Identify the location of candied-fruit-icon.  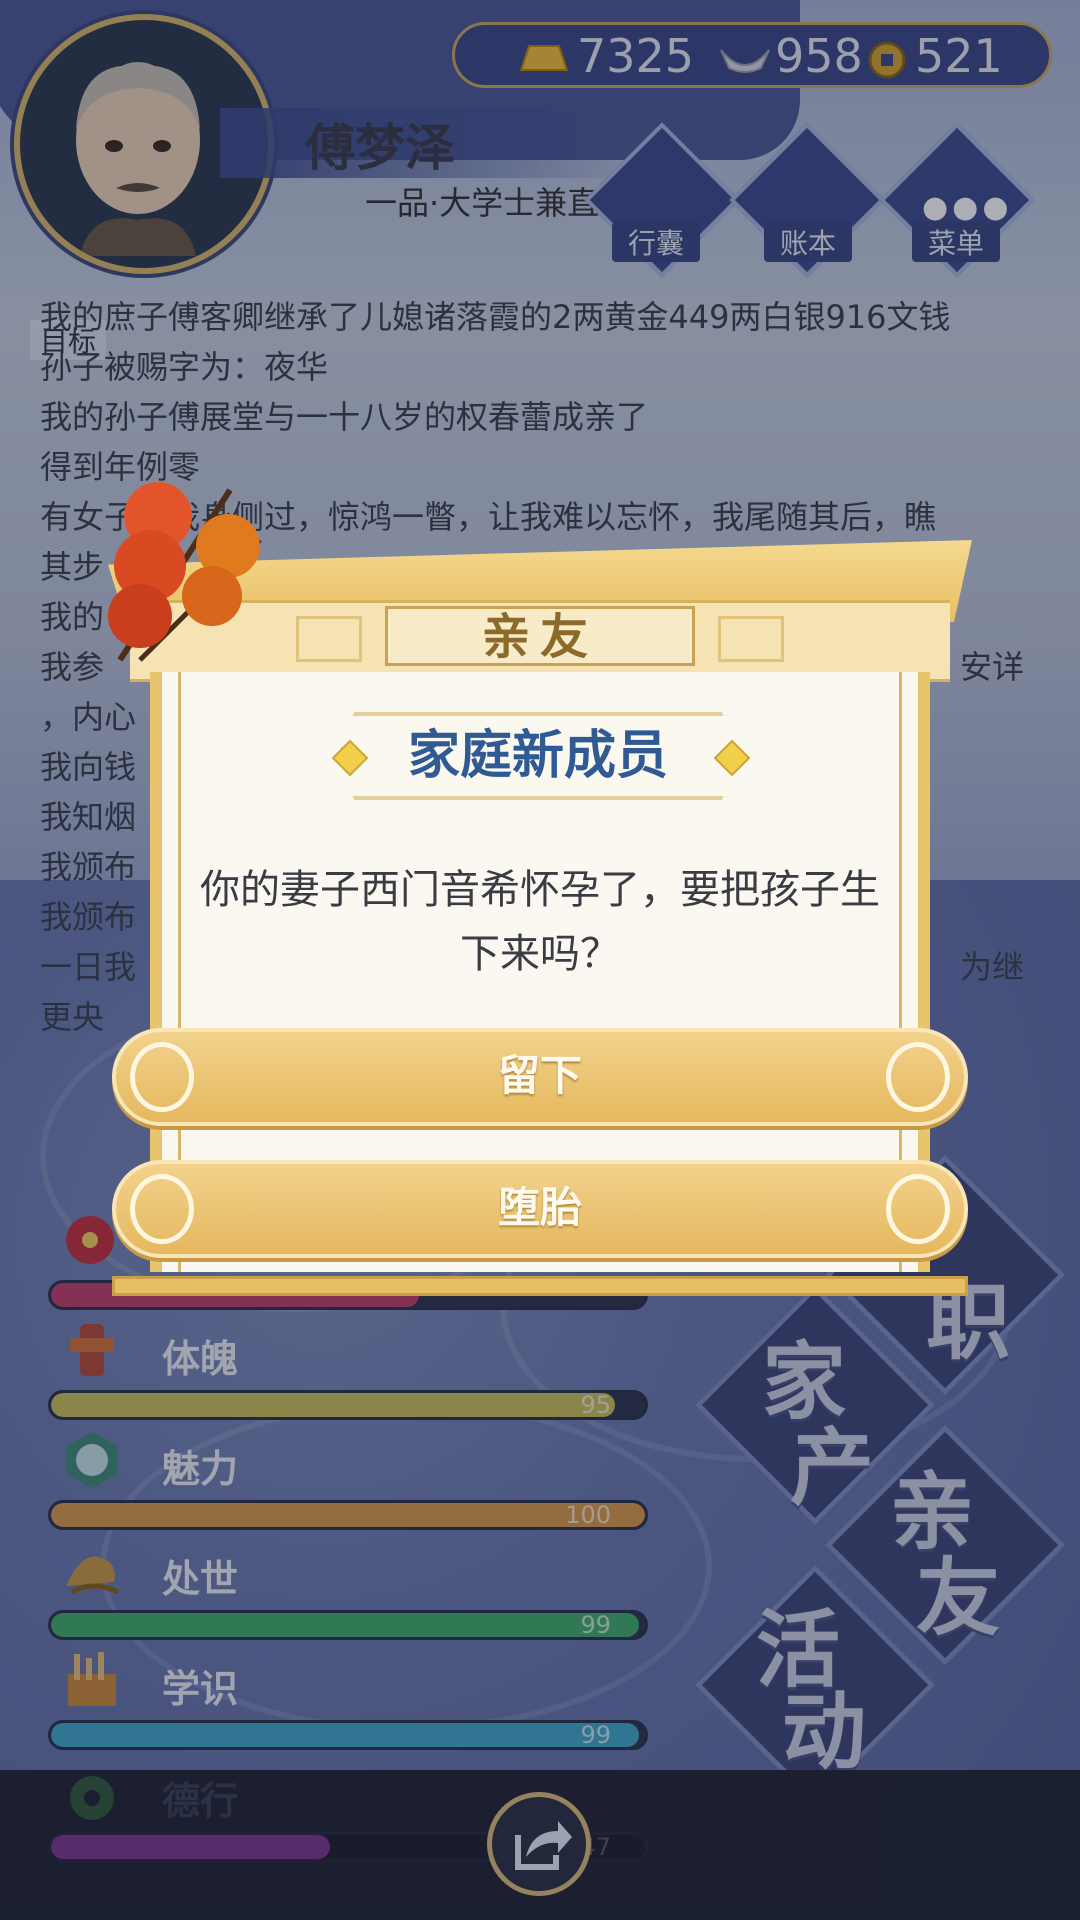
(190, 570).